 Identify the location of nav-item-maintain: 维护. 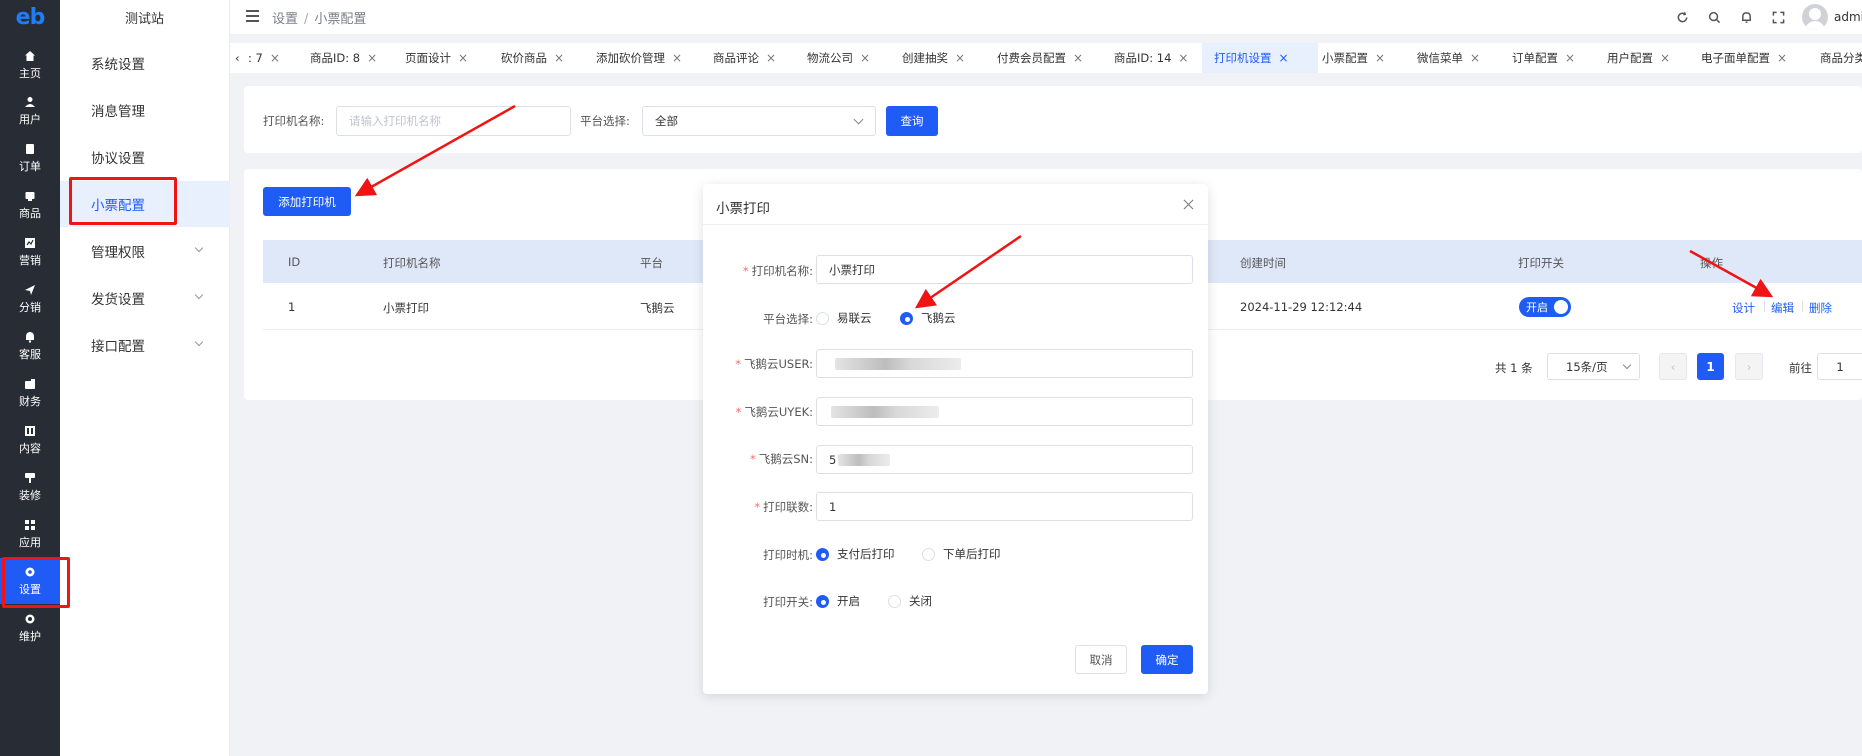
(30, 628).